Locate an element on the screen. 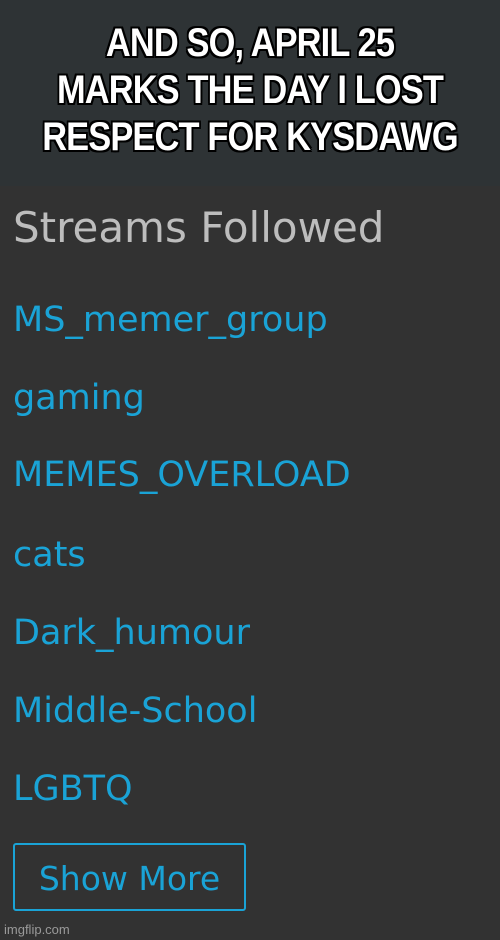 Image resolution: width=500 pixels, height=940 pixels. stream-link-gaming: gaming is located at coordinates (79, 398).